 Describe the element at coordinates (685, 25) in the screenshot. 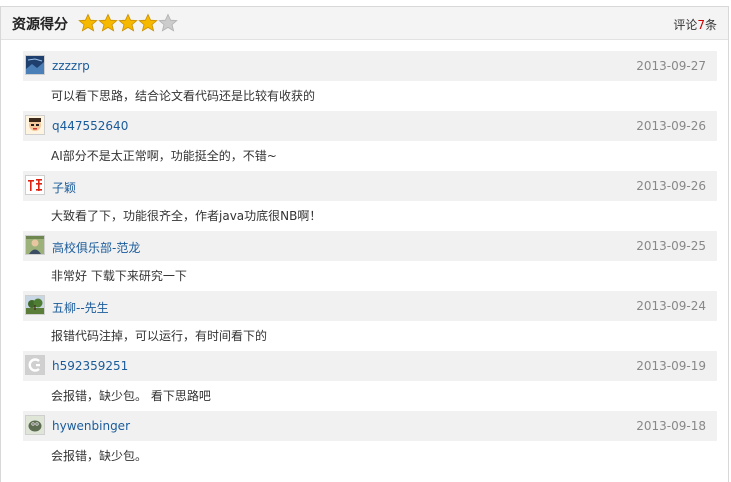

I see `comment-count-prefix: 评论` at that location.